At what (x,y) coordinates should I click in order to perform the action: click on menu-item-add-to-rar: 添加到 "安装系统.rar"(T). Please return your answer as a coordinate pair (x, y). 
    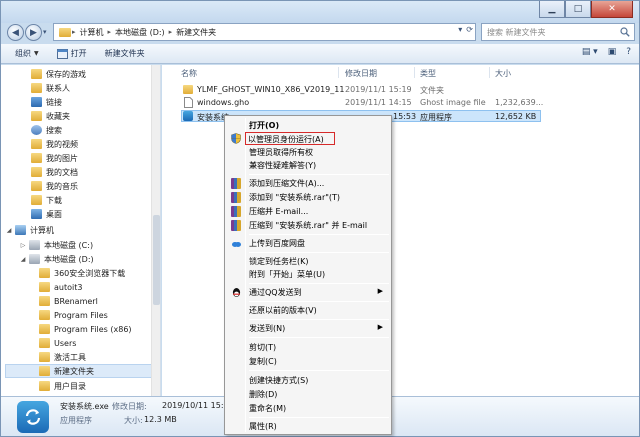
    Looking at the image, I should click on (308, 197).